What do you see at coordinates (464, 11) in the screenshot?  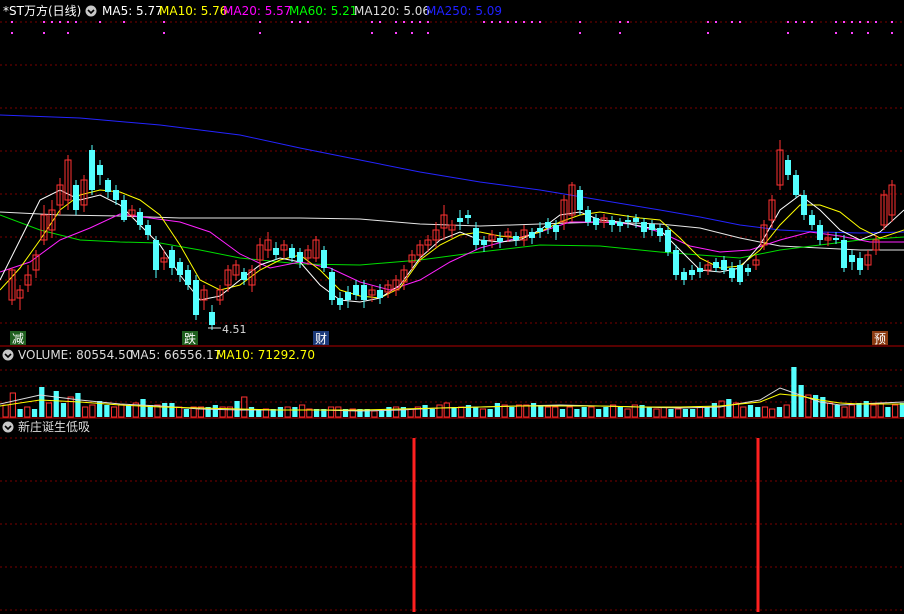 I see `ma250-label: MA250: 5.09` at bounding box center [464, 11].